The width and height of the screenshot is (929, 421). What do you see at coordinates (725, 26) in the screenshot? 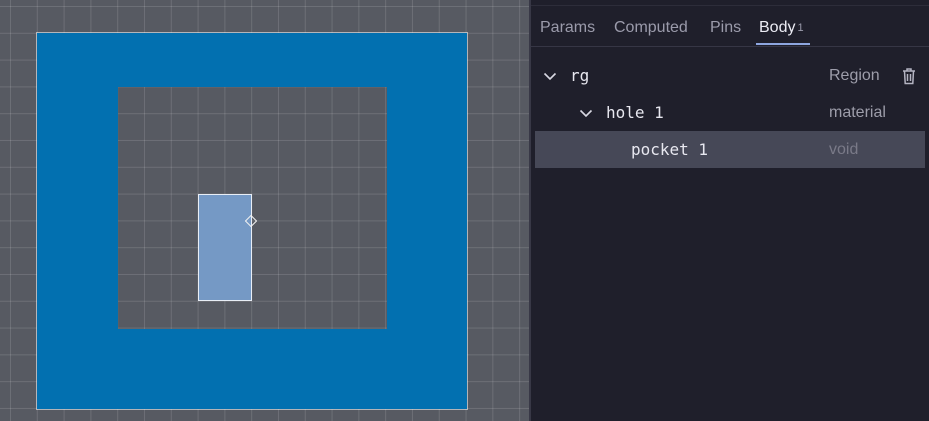
I see `tab-pins: Pins` at bounding box center [725, 26].